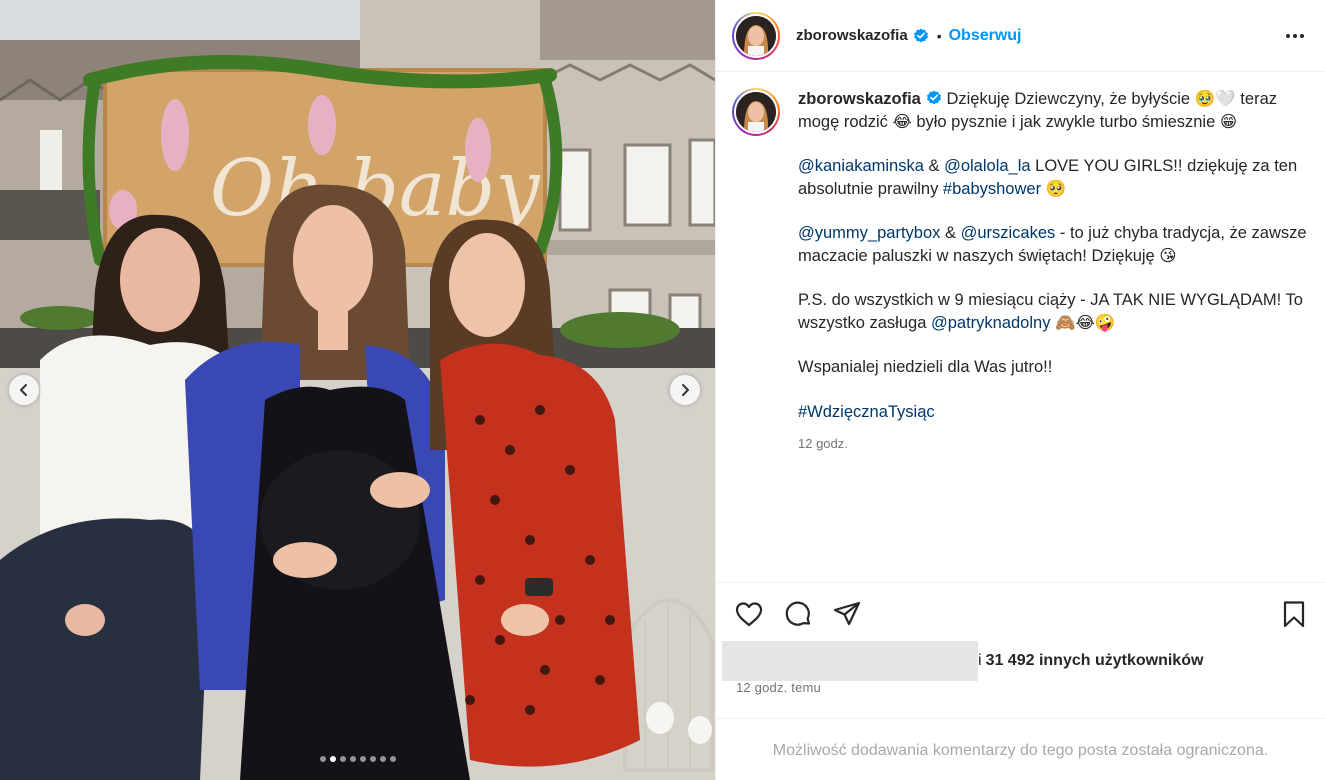 Image resolution: width=1325 pixels, height=780 pixels. Describe the element at coordinates (866, 412) in the screenshot. I see `hashtag-wdzieczna-tysiac: #WdzięcznaTysiąc` at that location.